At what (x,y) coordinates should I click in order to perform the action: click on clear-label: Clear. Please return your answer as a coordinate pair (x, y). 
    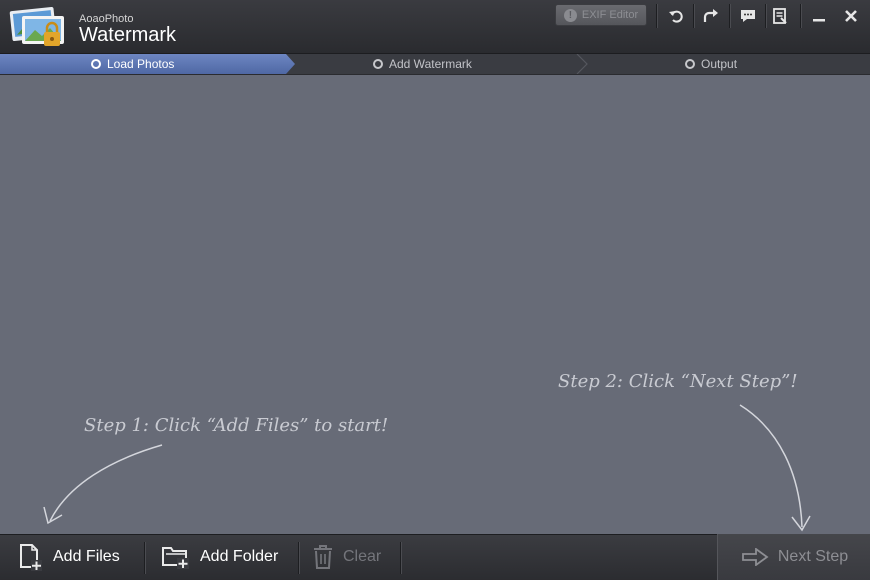
    Looking at the image, I should click on (362, 556).